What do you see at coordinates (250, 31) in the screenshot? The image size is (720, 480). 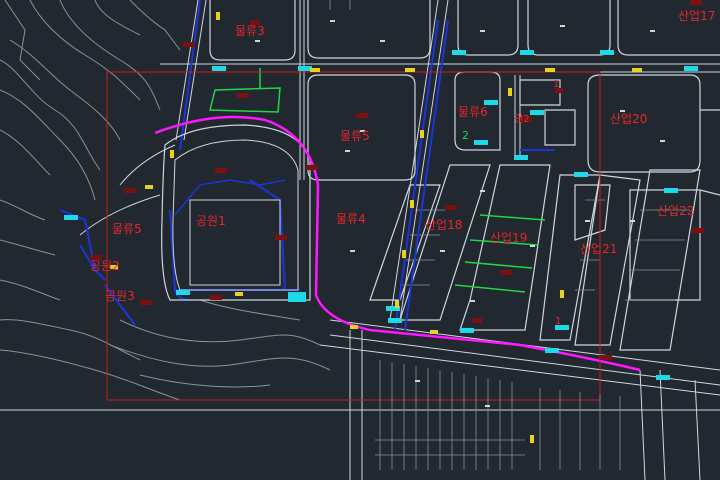 I see `label-mulryu3: 물류3` at bounding box center [250, 31].